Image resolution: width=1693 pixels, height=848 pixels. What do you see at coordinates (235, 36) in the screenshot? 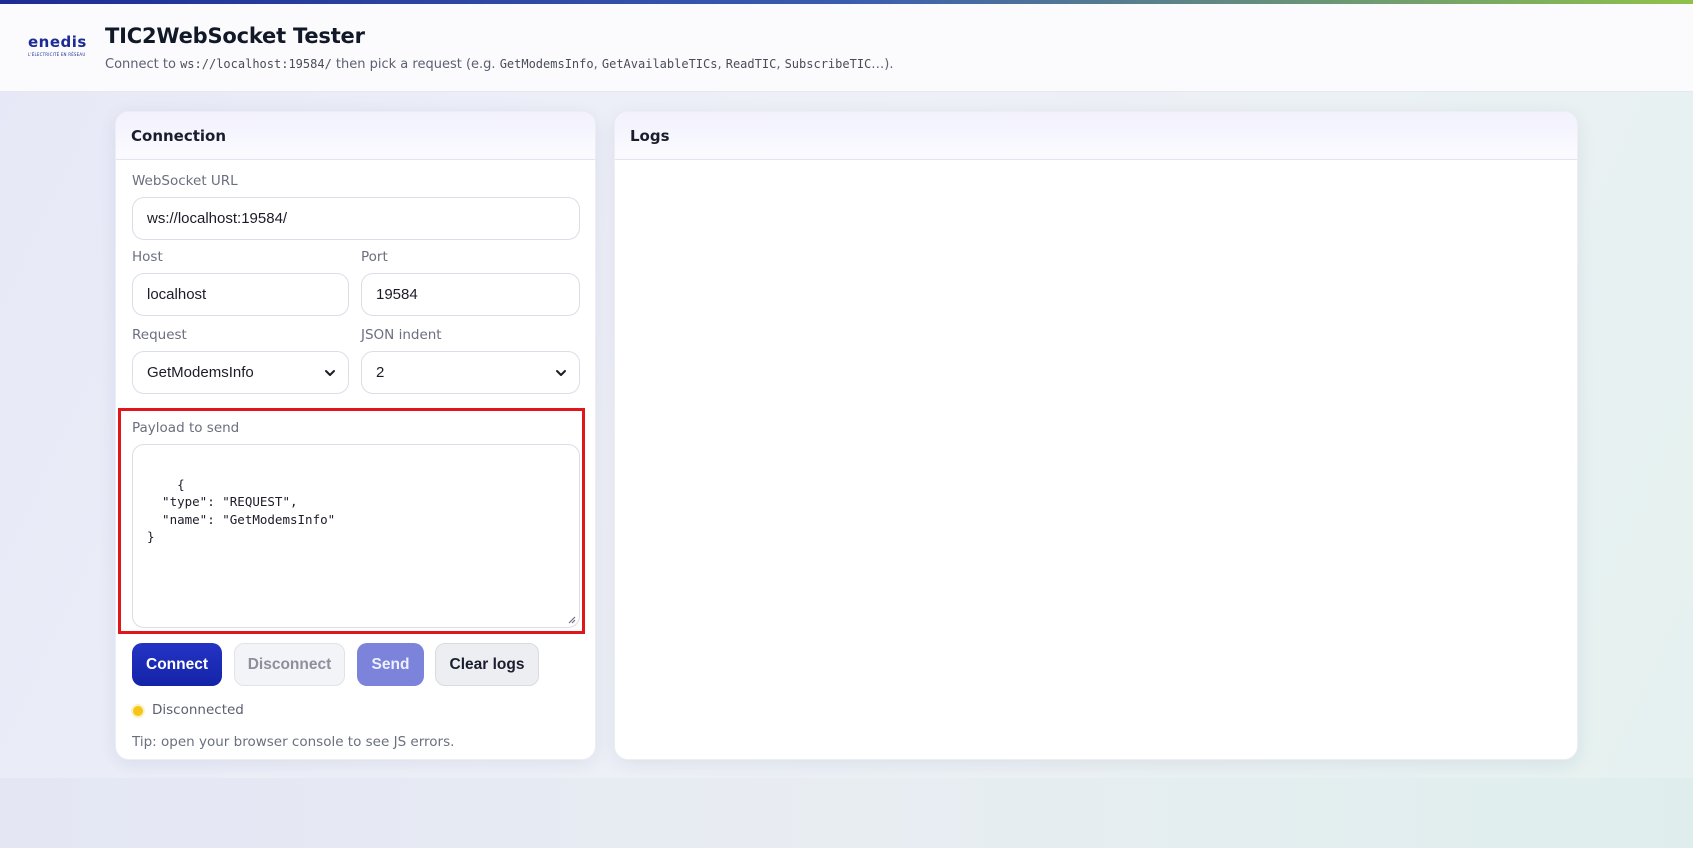
I see `page-title: TIC2WebSocket Tester` at bounding box center [235, 36].